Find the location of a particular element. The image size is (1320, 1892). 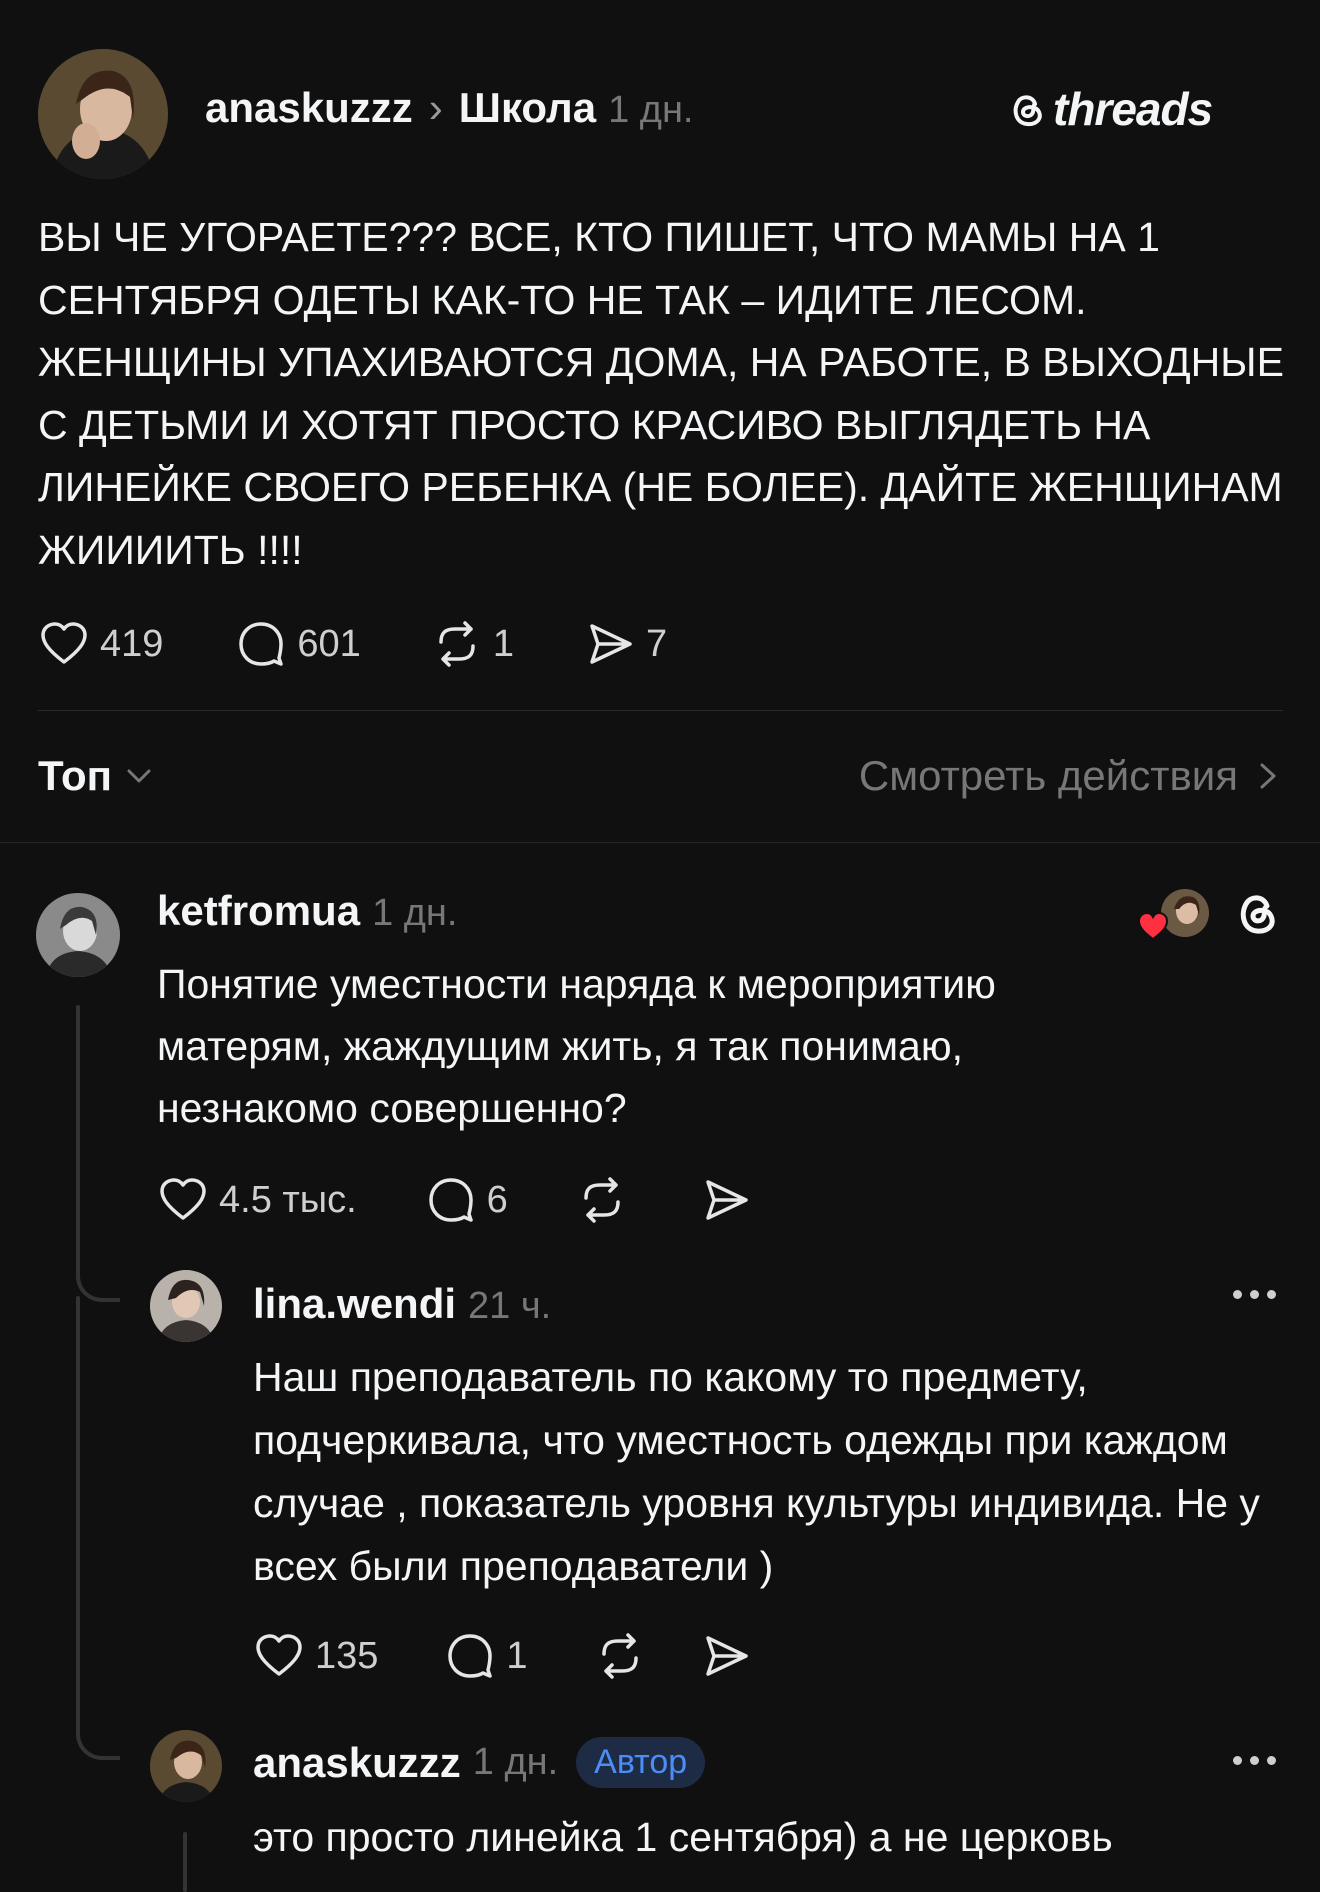

comment-header: anaskuzzz 1 дн. Автор is located at coordinates (479, 1762).